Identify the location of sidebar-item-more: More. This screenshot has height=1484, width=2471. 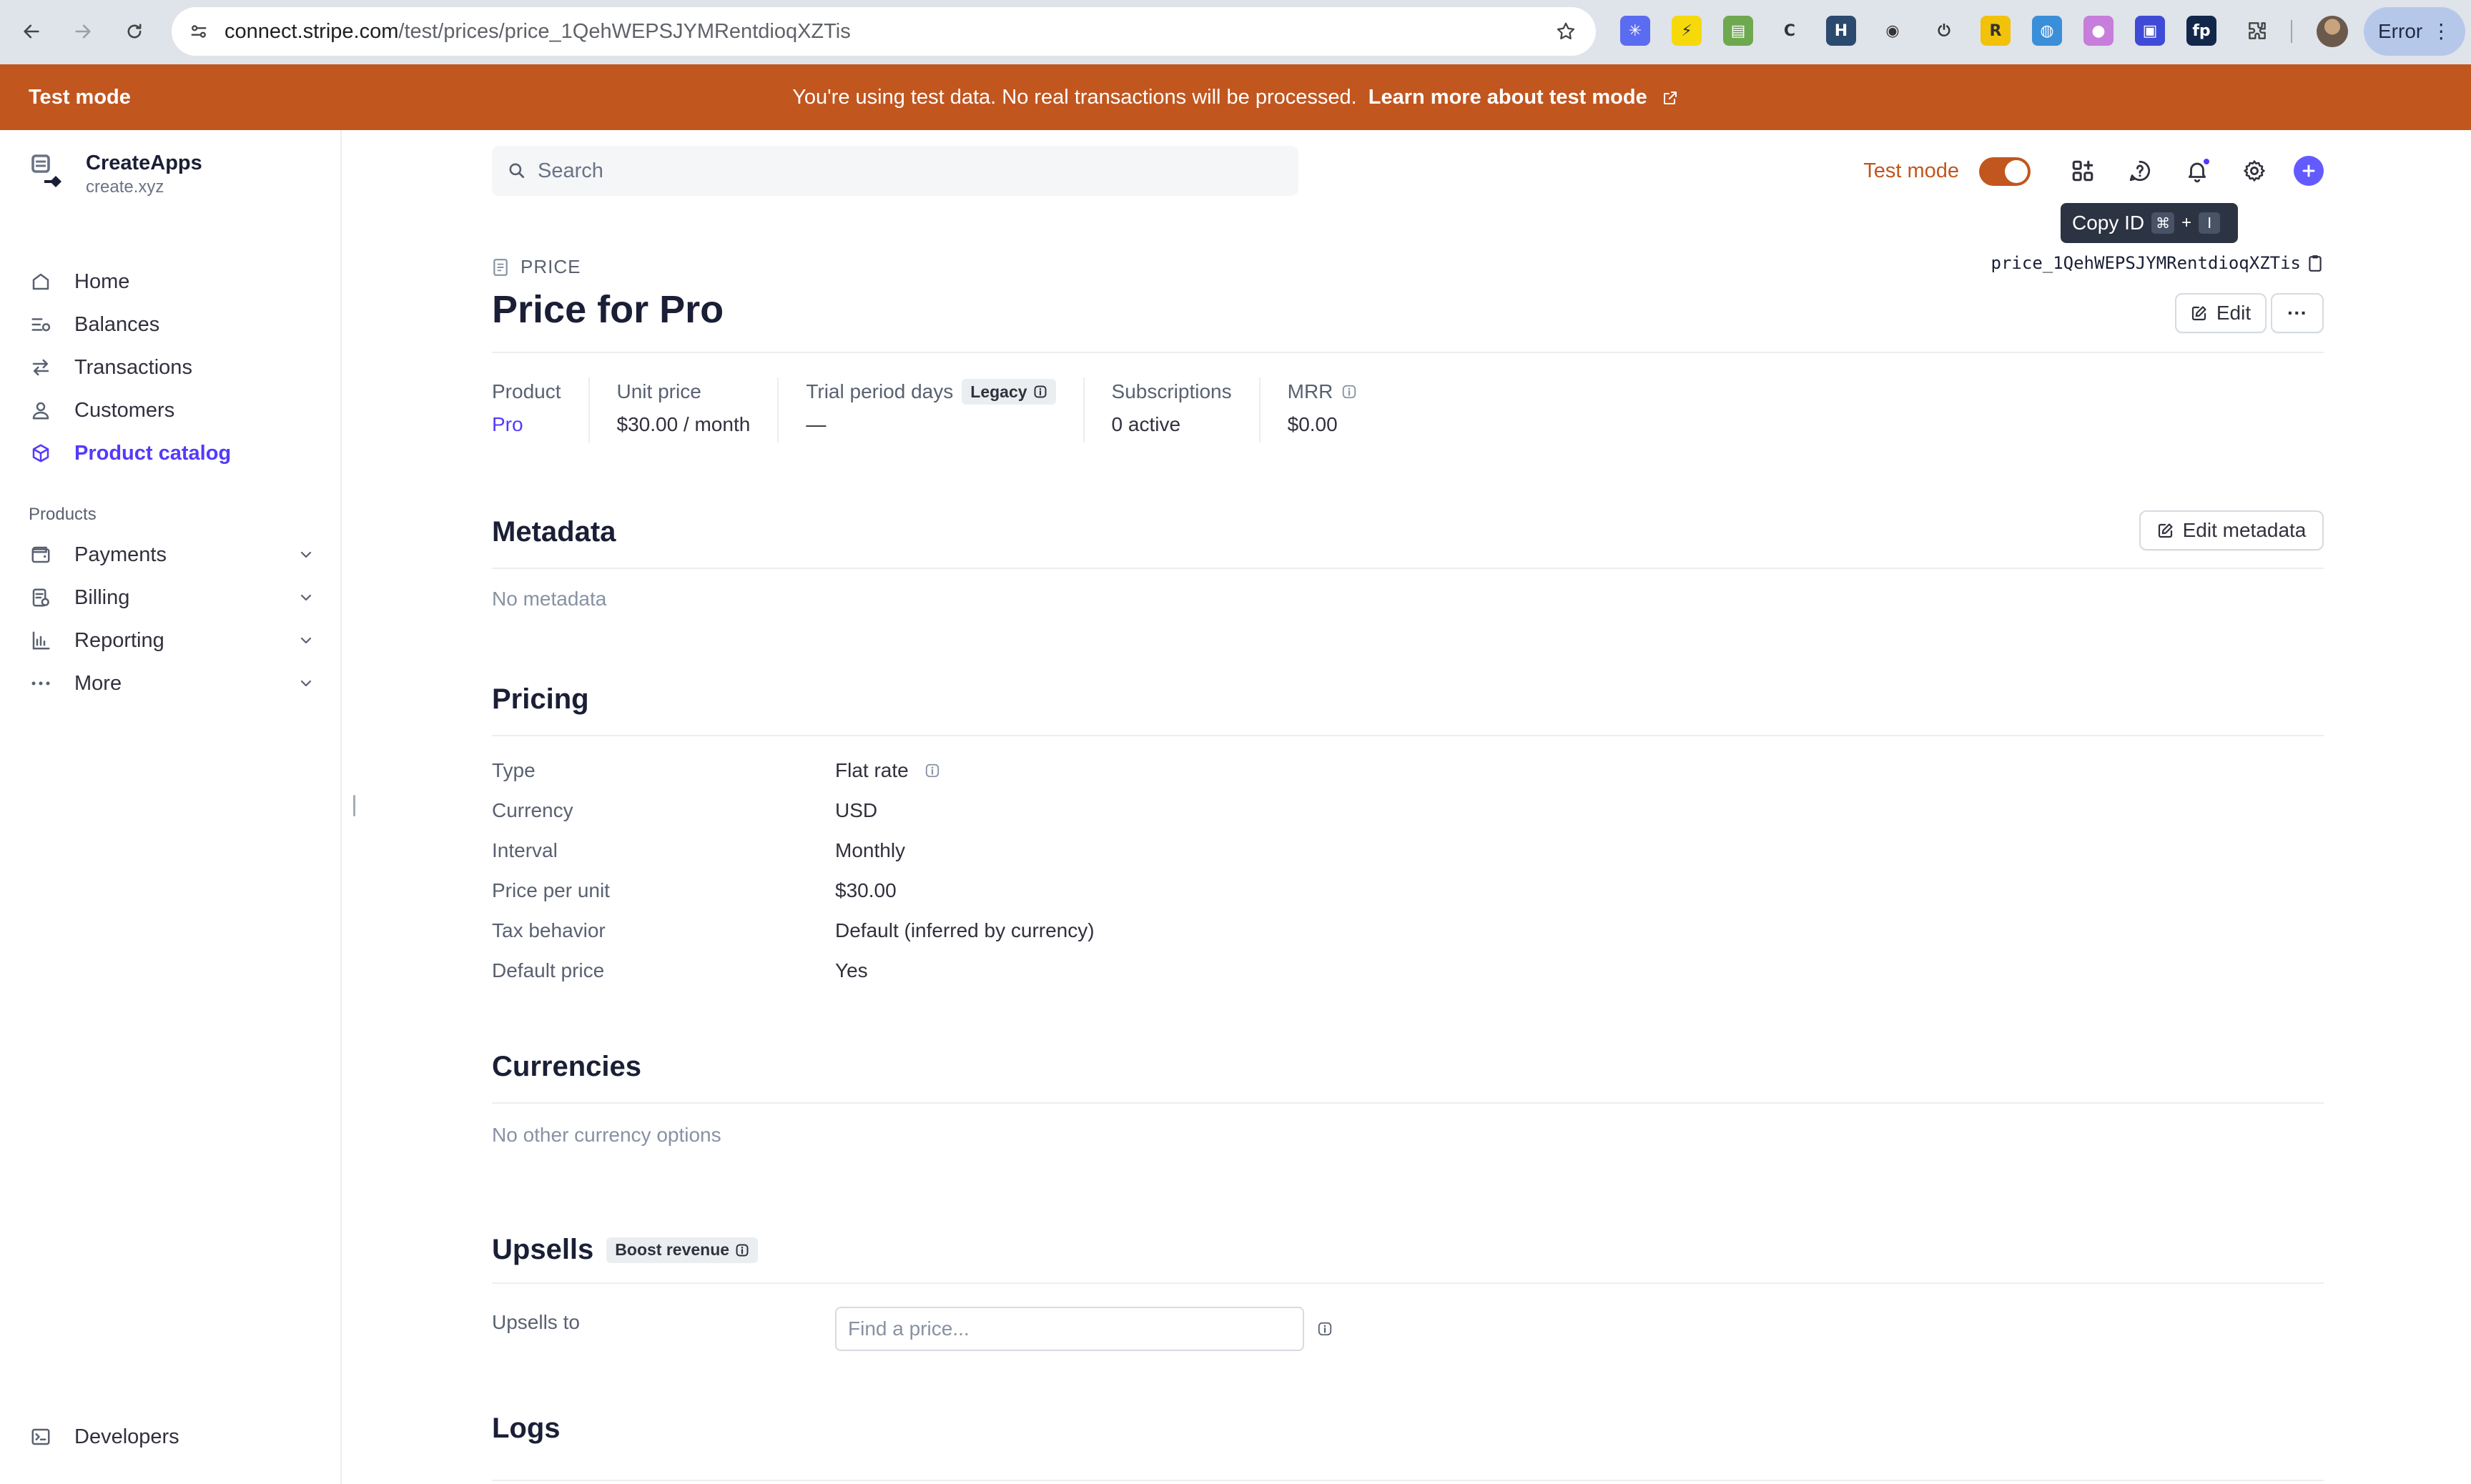
(172, 683).